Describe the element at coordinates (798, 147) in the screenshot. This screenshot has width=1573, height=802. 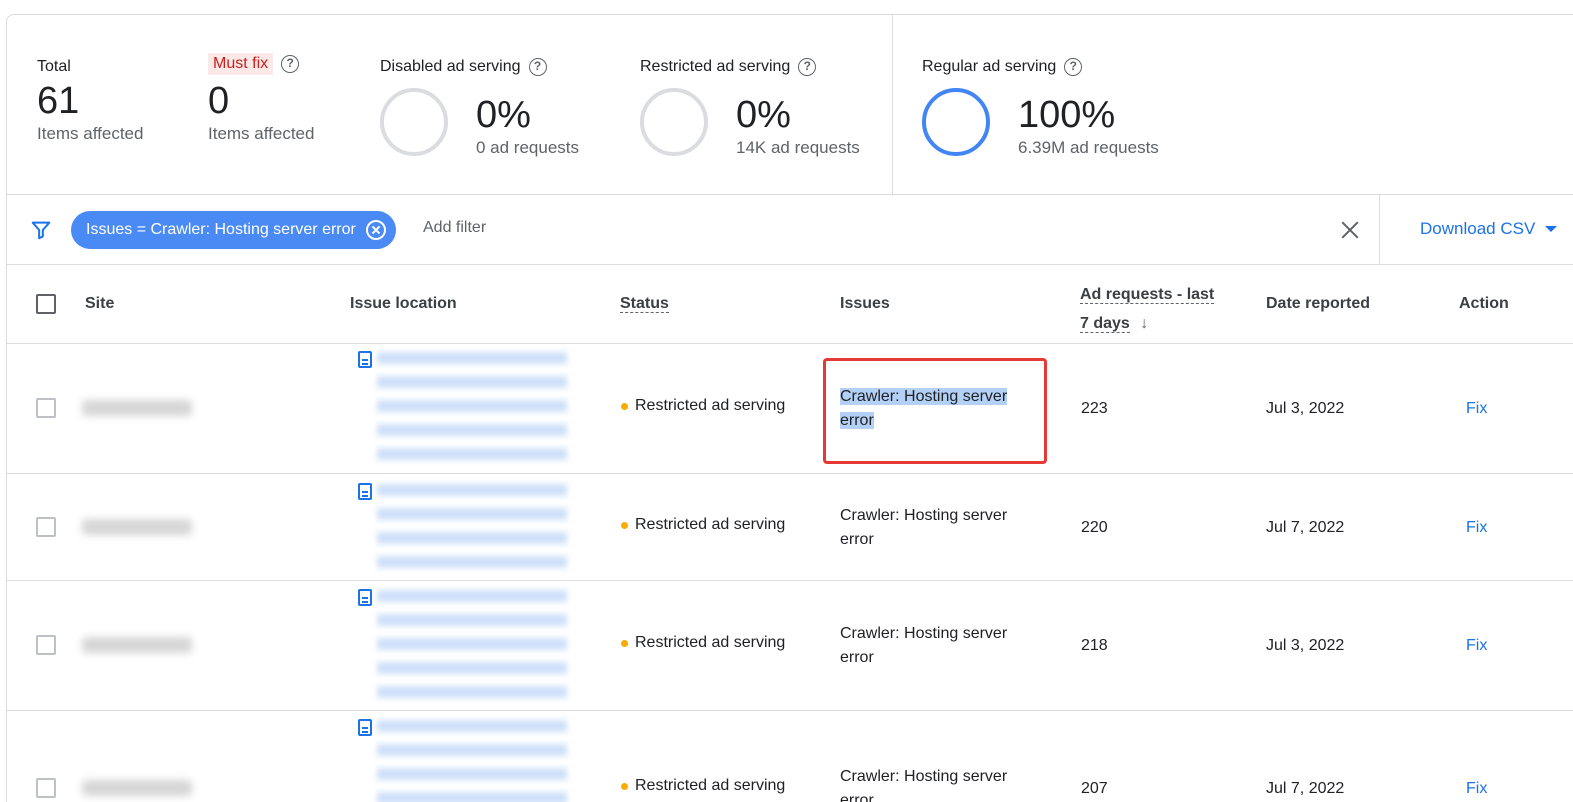
I see `restricted-sub: 14K ad requests` at that location.